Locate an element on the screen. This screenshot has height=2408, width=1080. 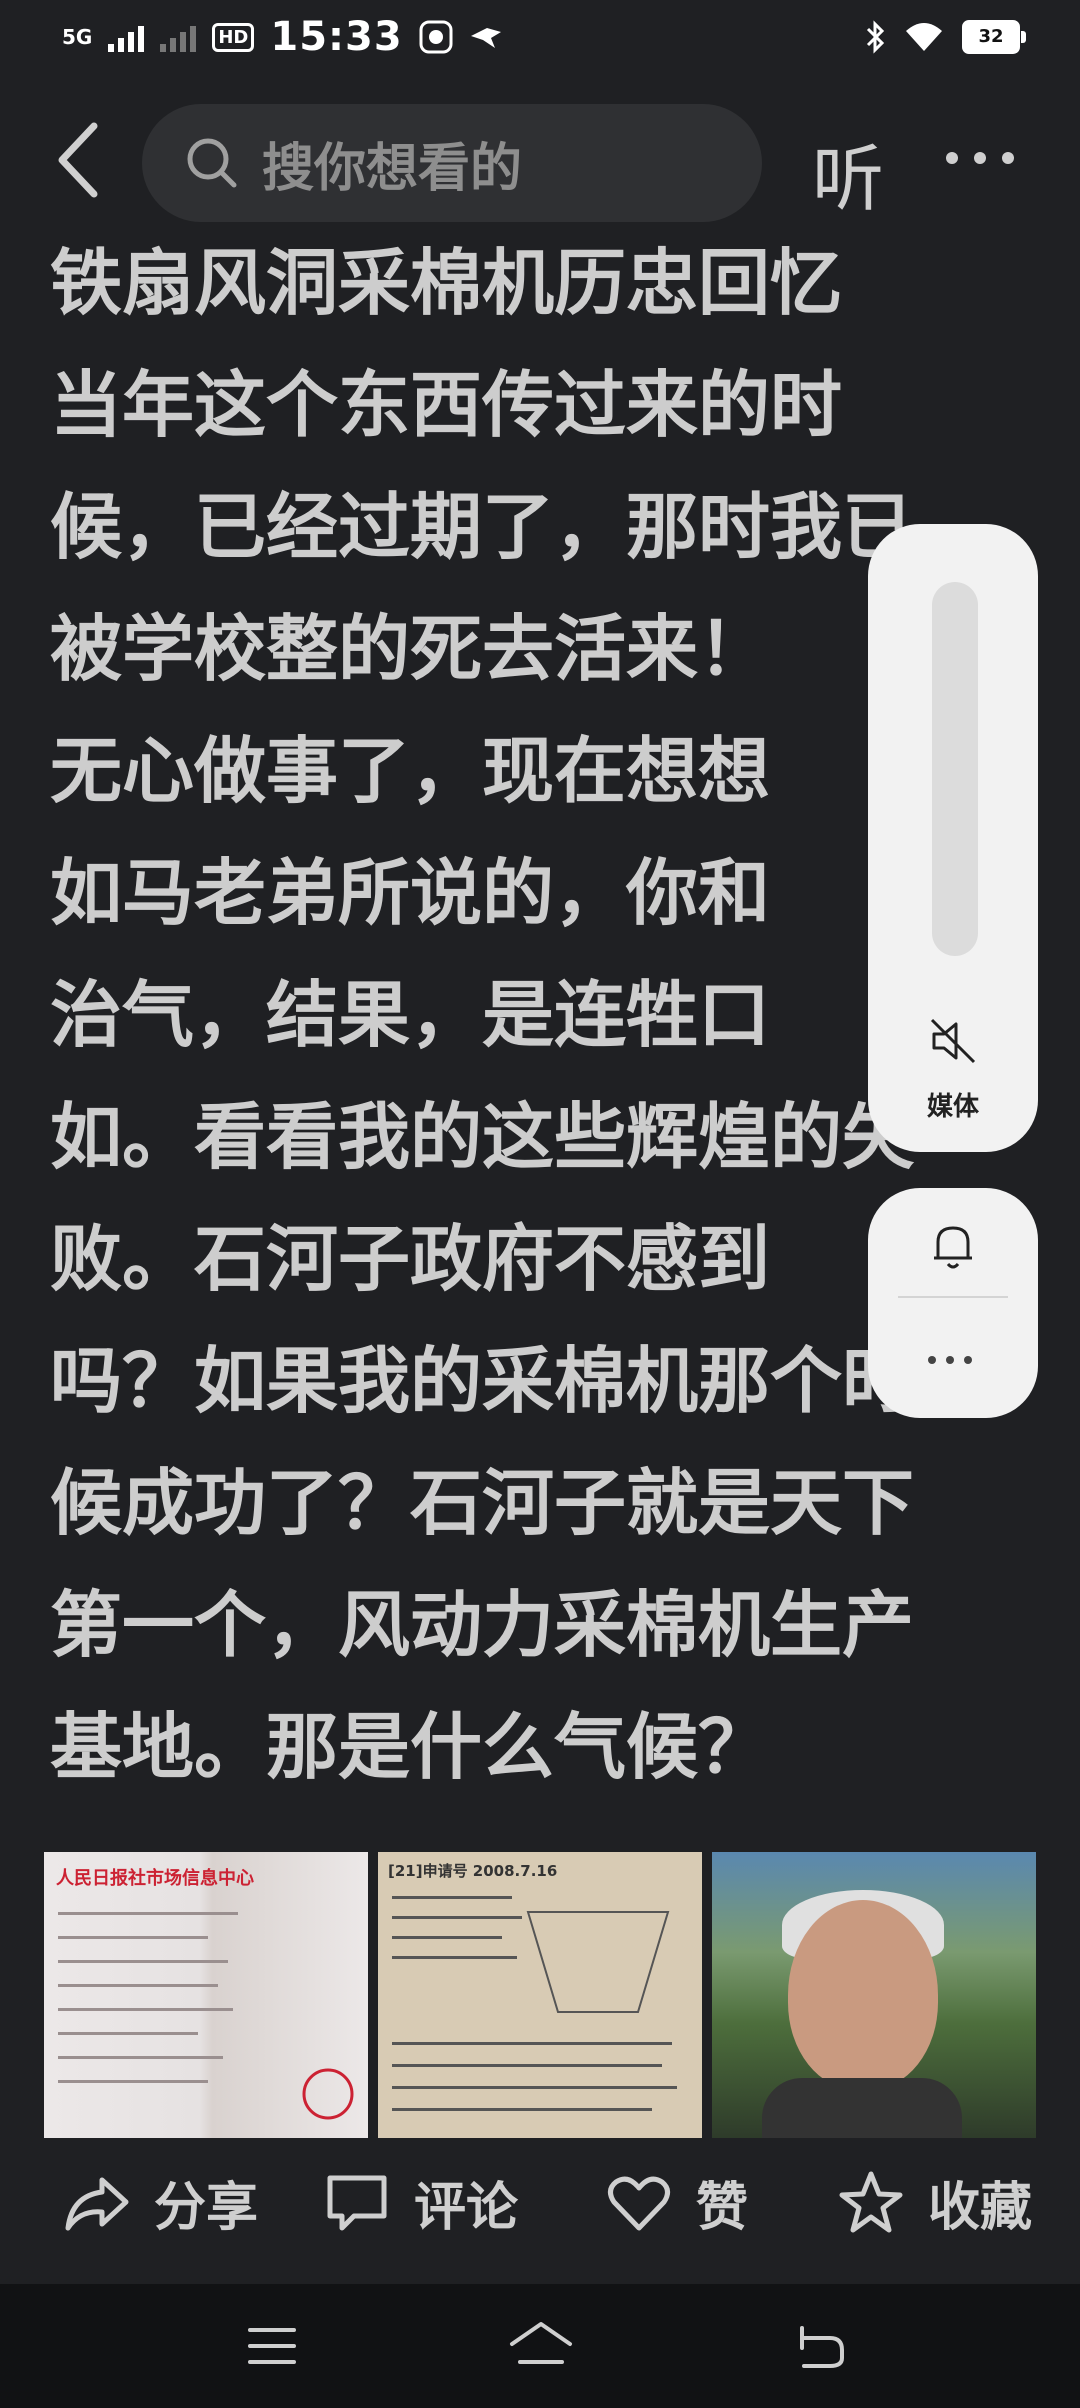
listen-button: 听 is located at coordinates (848, 172).